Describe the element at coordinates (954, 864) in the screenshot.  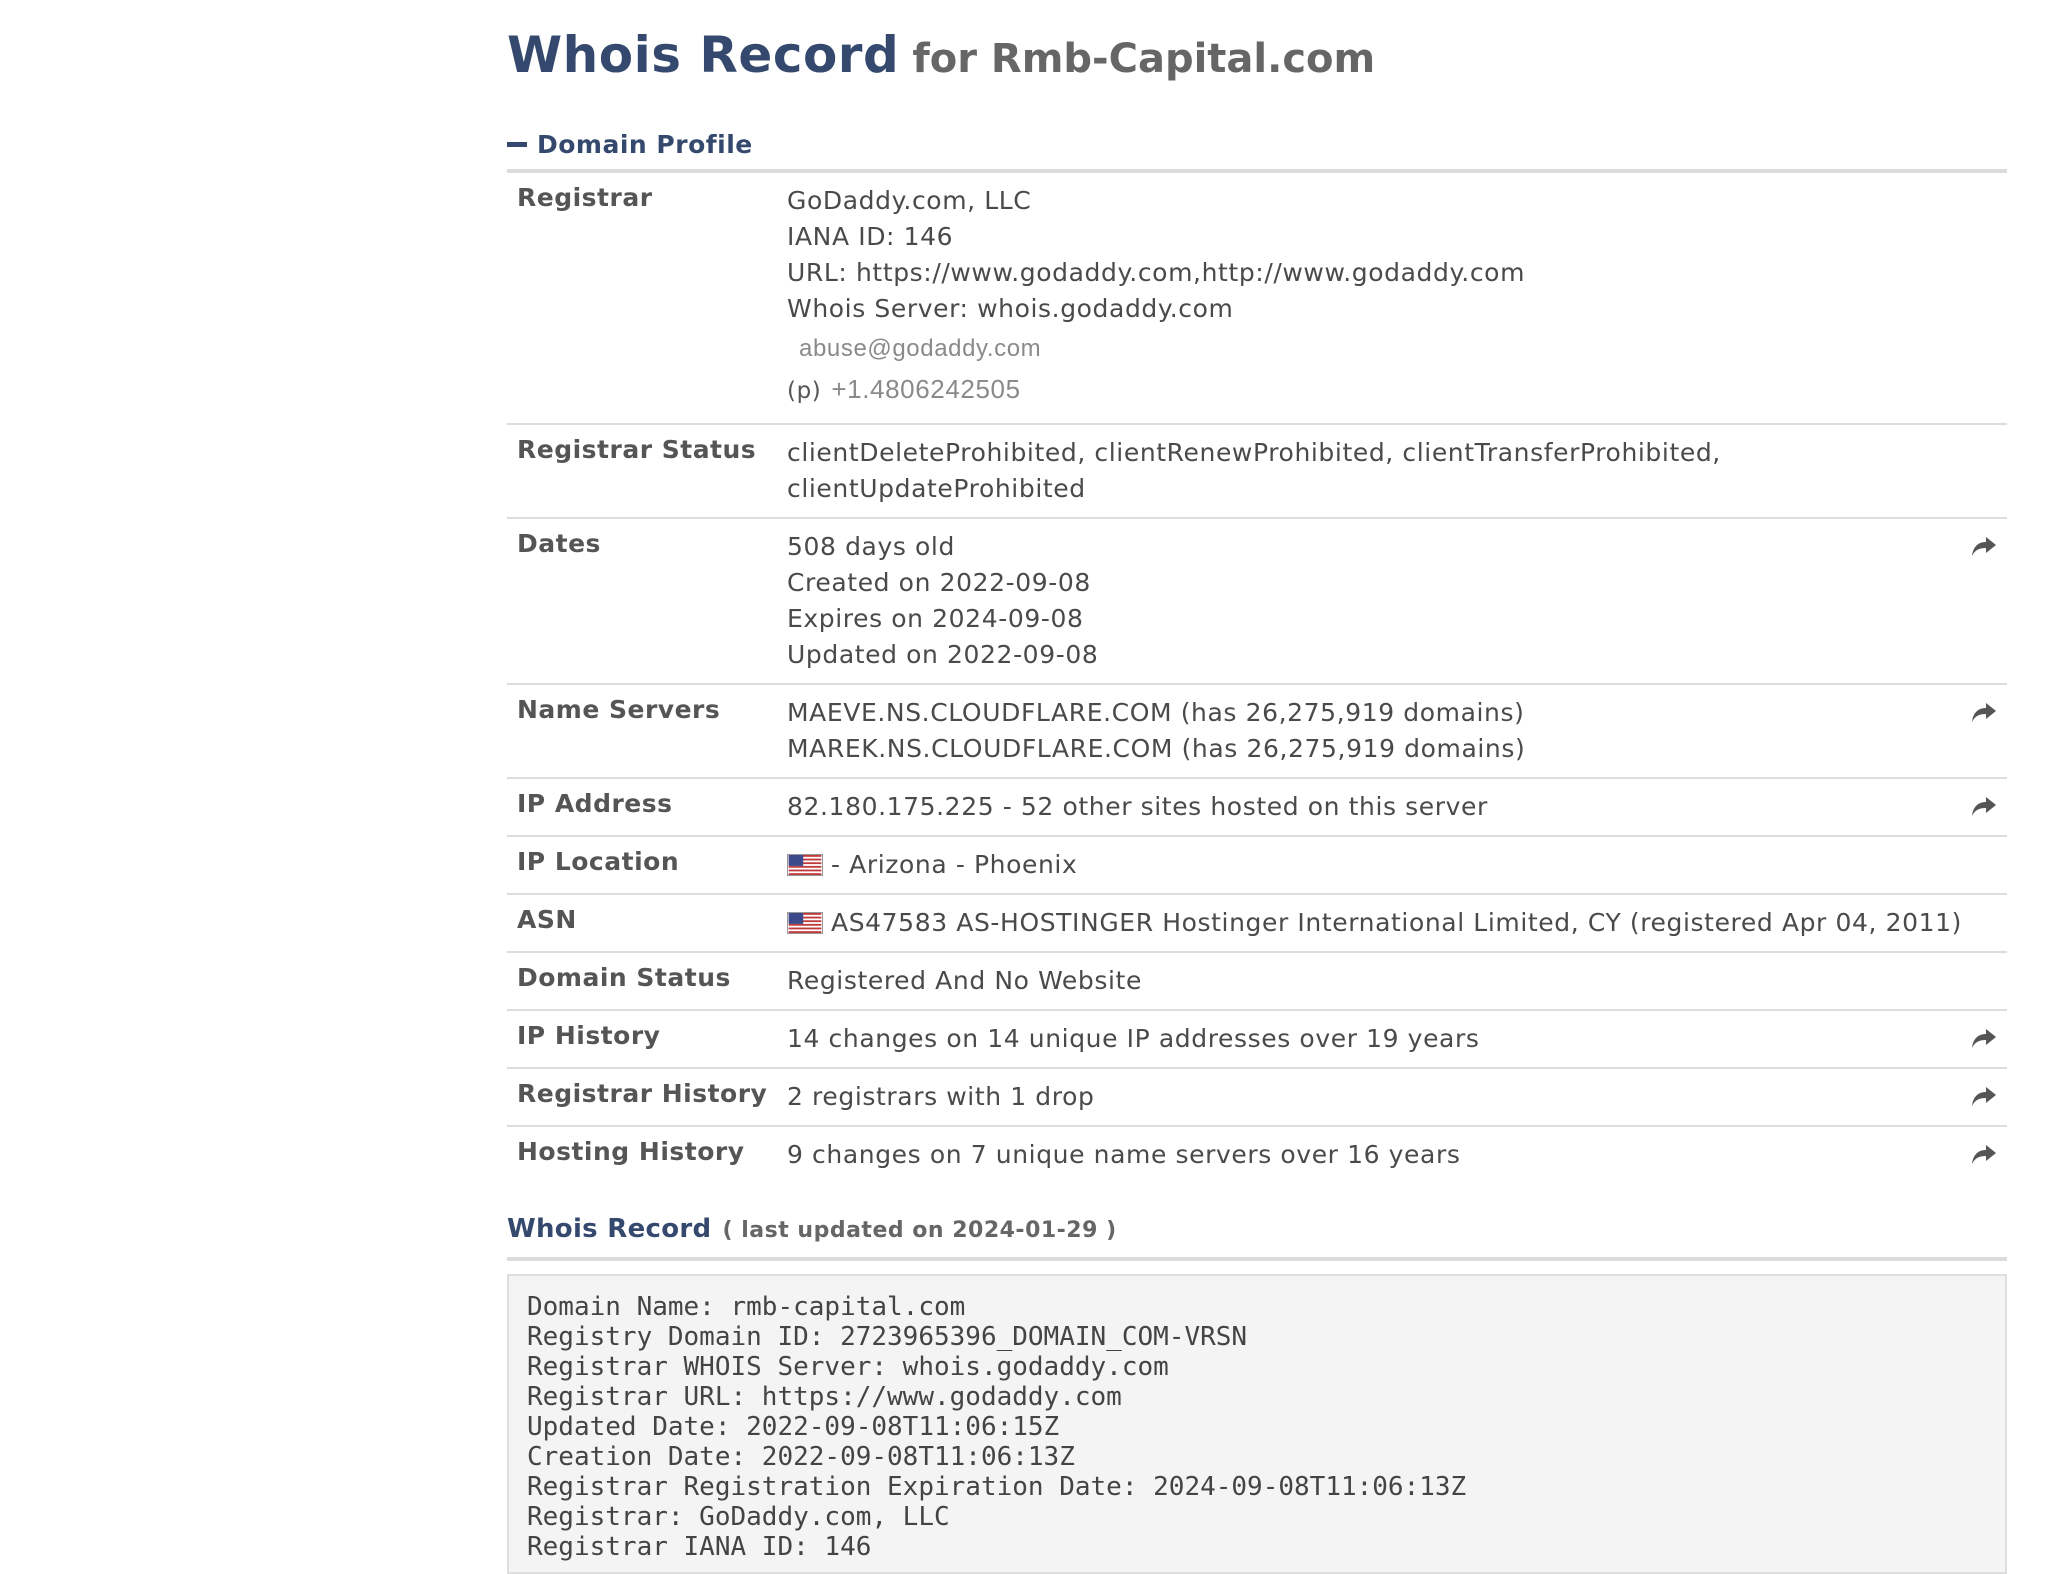
I see `ip-location-text: - Arizona - Phoenix` at that location.